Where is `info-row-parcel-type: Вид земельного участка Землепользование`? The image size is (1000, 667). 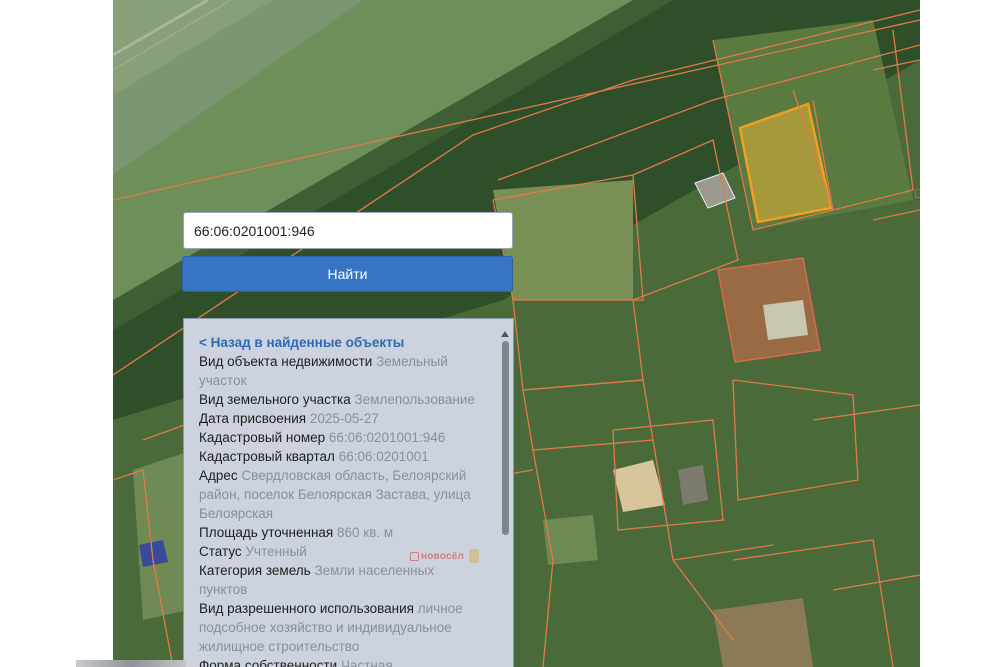 info-row-parcel-type: Вид земельного участка Землепользование is located at coordinates (341, 399).